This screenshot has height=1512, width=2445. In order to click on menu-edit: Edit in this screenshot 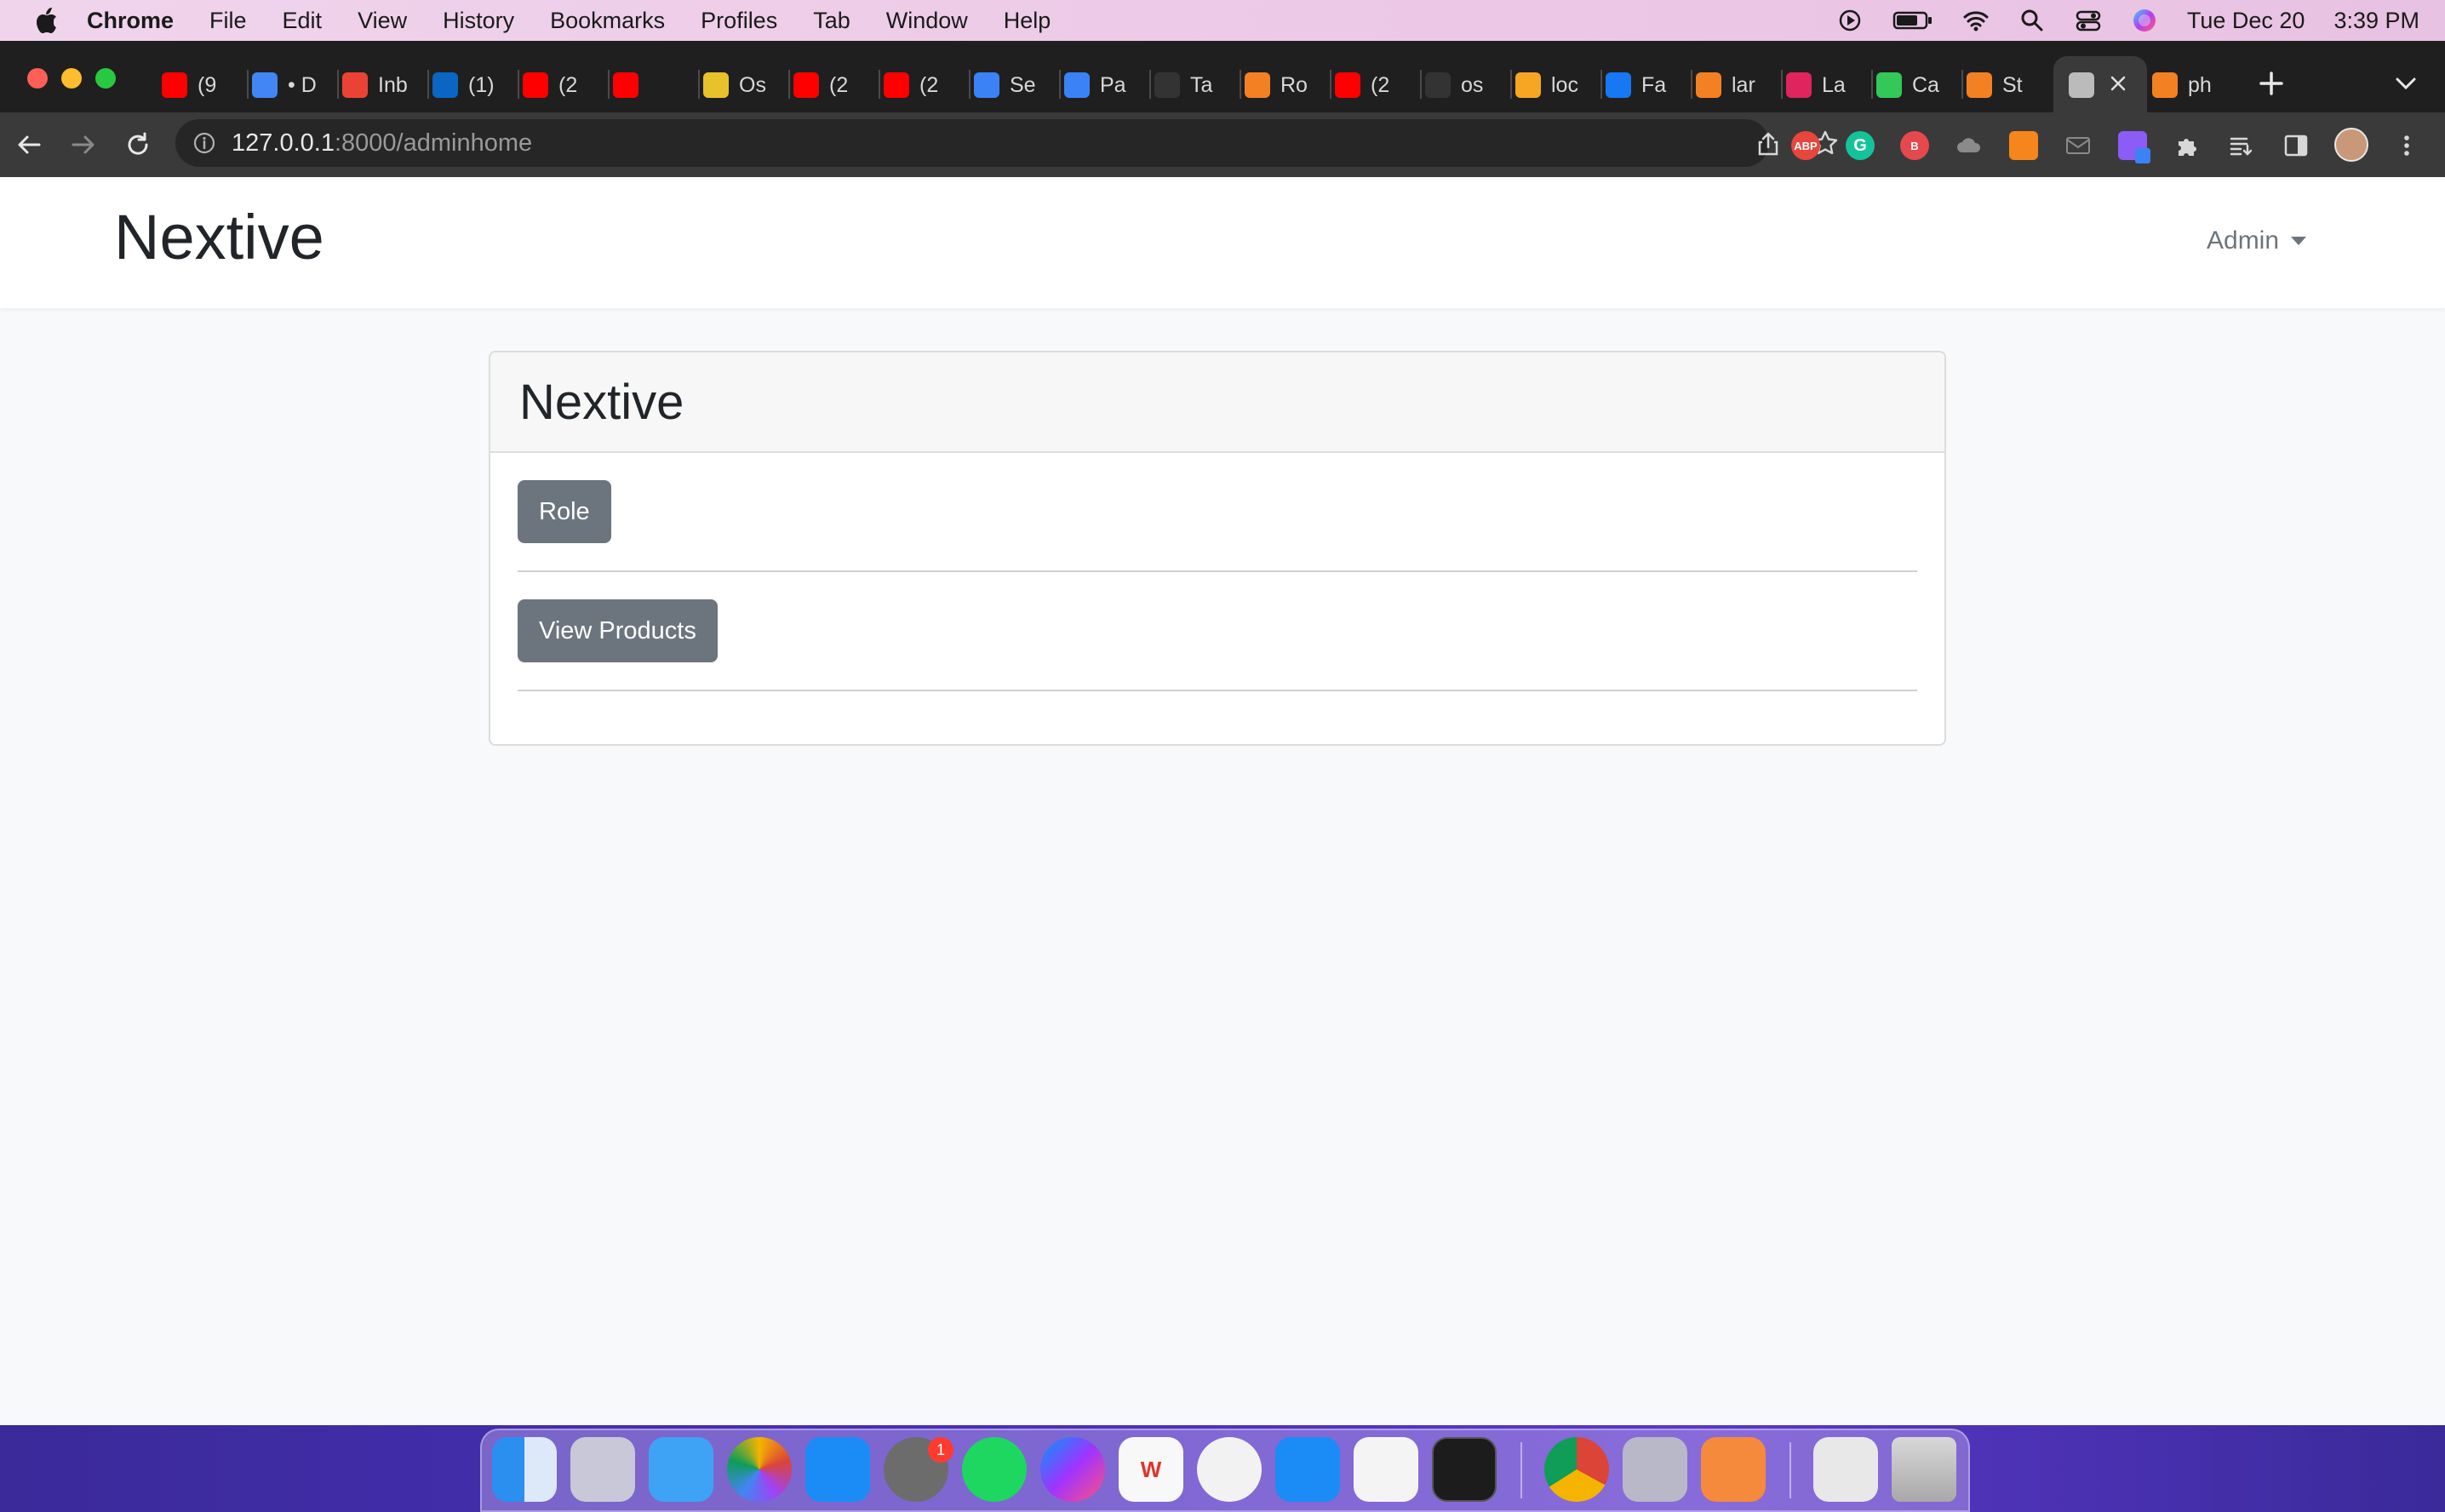, I will do `click(303, 21)`.